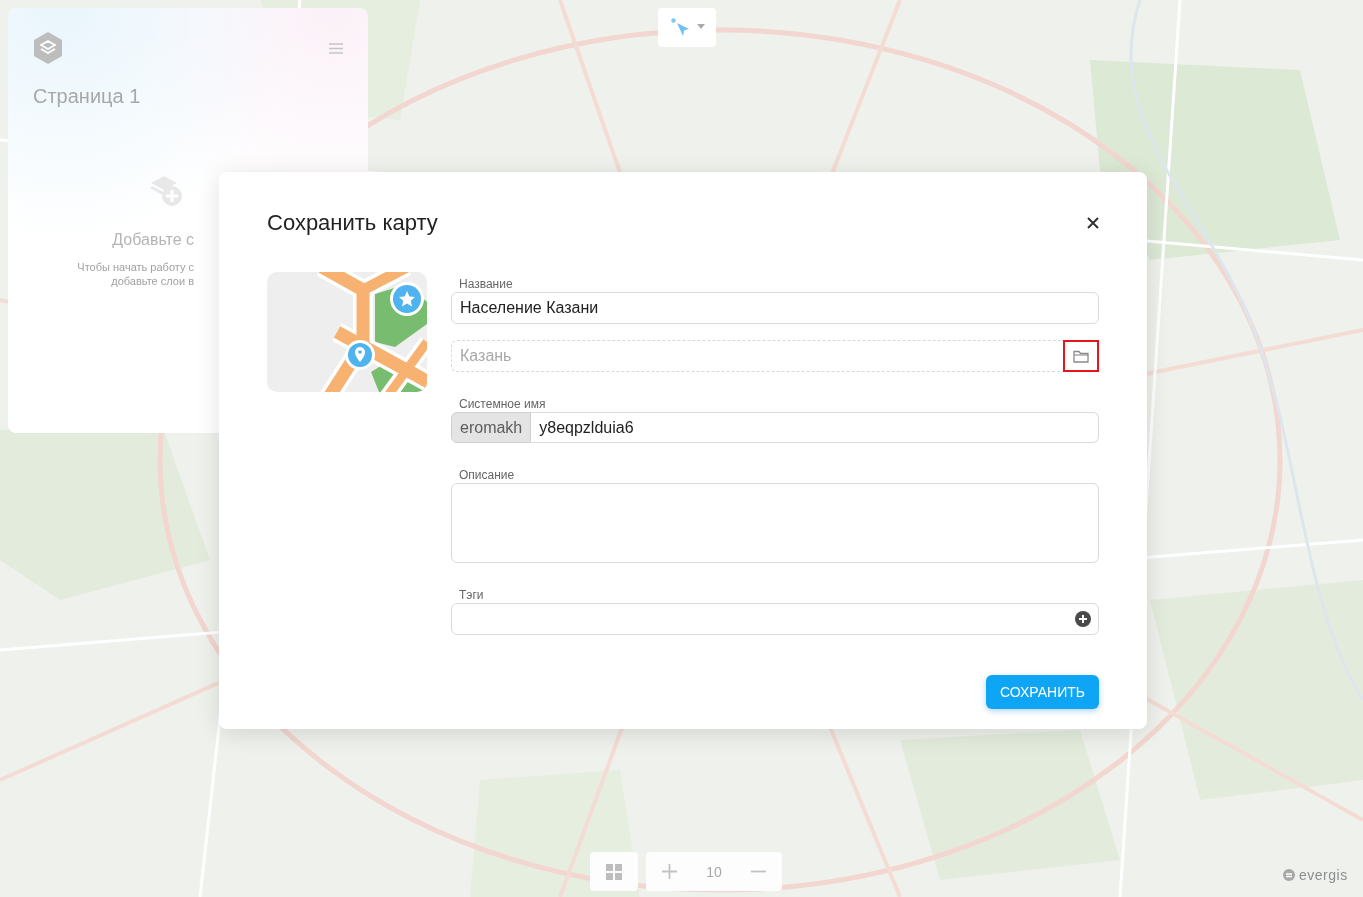 This screenshot has height=897, width=1363. Describe the element at coordinates (775, 523) in the screenshot. I see `description-field` at that location.